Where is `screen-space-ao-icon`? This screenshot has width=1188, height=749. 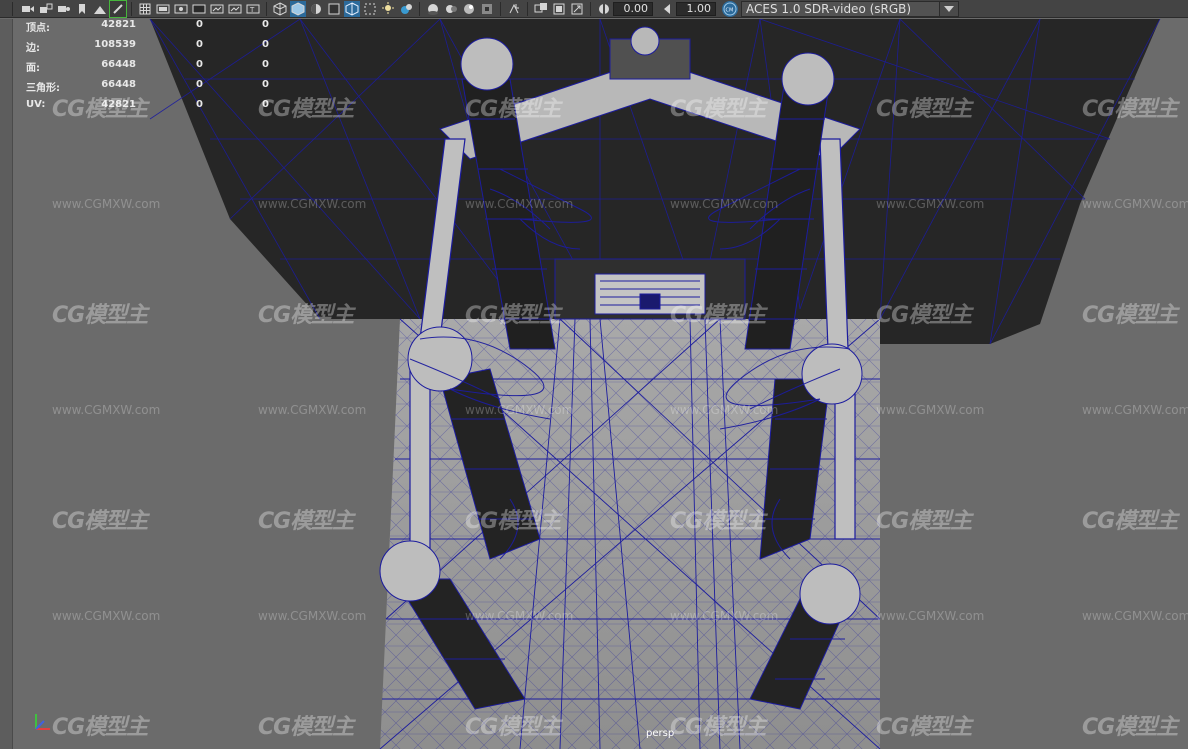
screen-space-ao-icon is located at coordinates (406, 9).